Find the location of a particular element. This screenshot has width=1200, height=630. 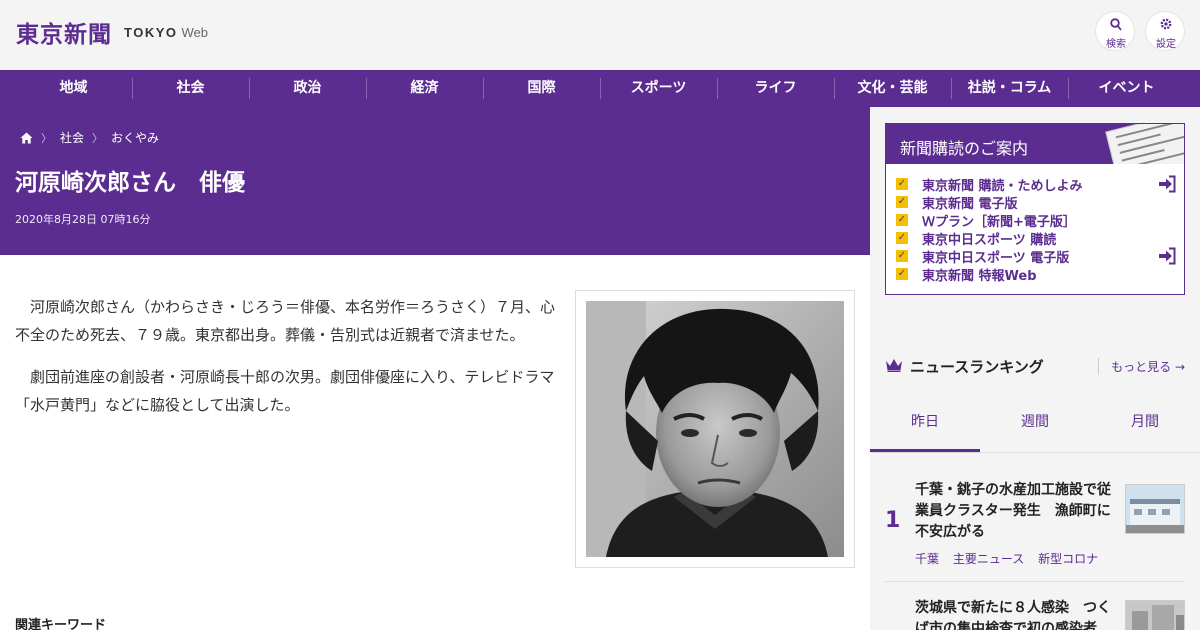

ranking-tags: 千葉 主要ニュース 新型コロナ is located at coordinates (1011, 558).